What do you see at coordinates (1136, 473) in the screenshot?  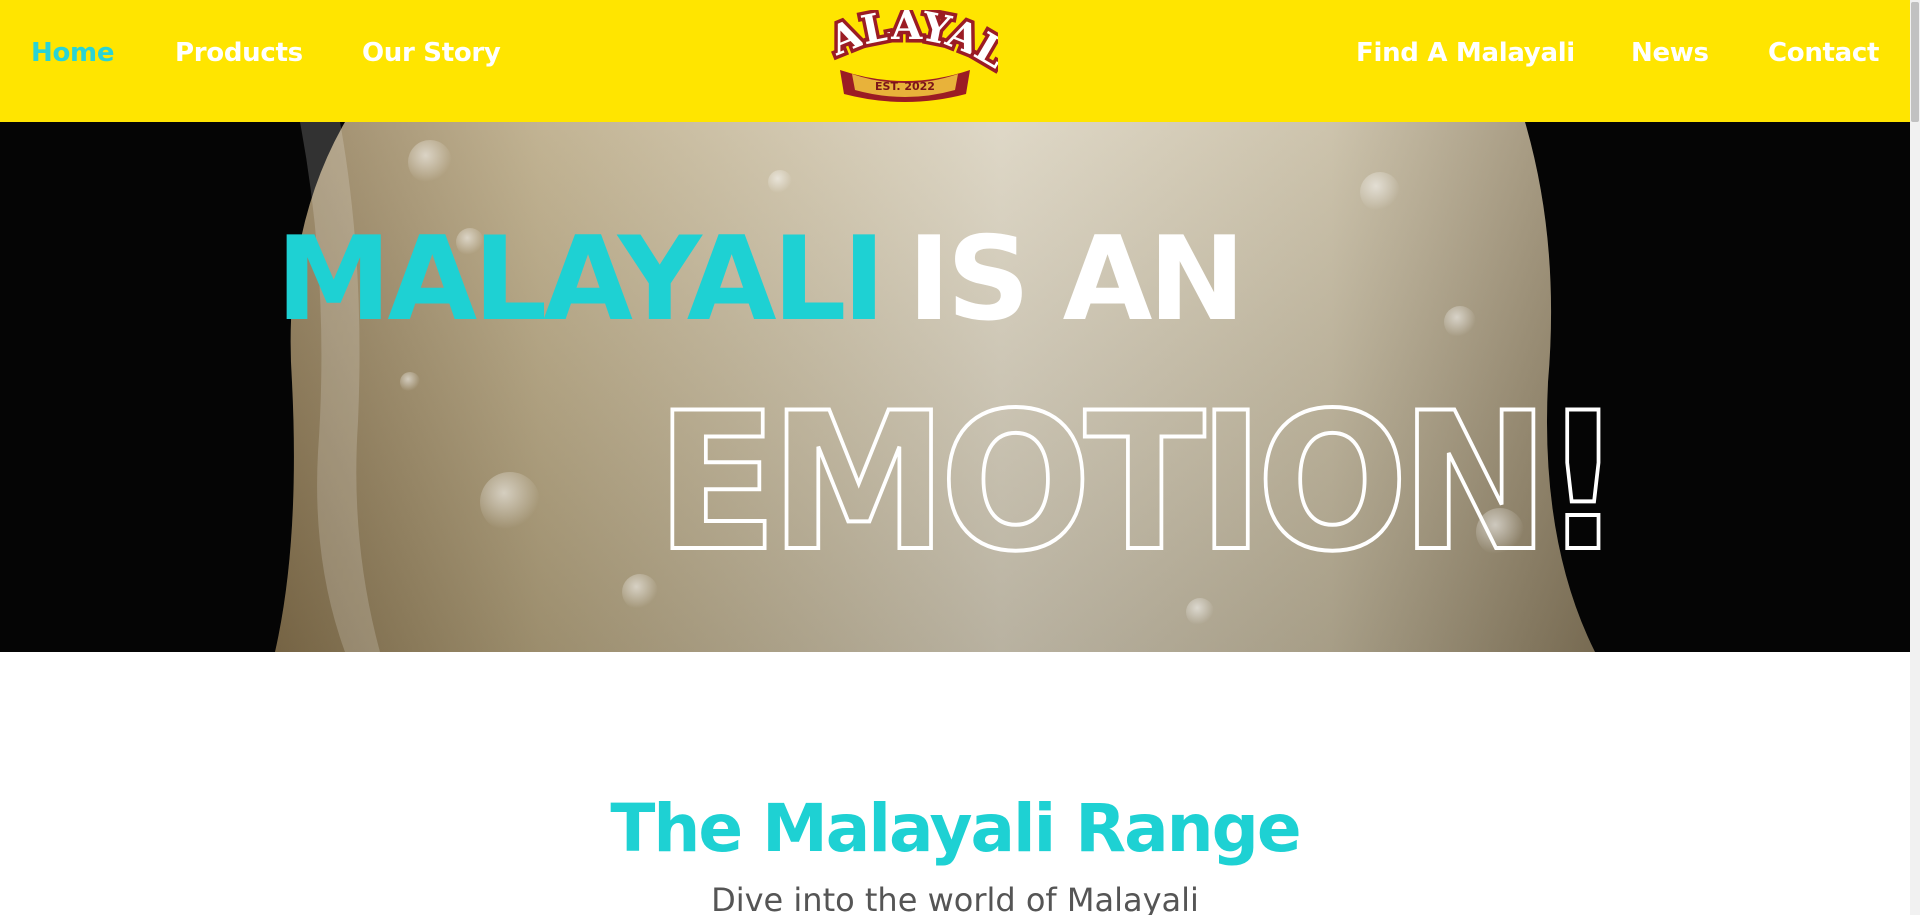 I see `hero-outline-word: EMOTION!` at bounding box center [1136, 473].